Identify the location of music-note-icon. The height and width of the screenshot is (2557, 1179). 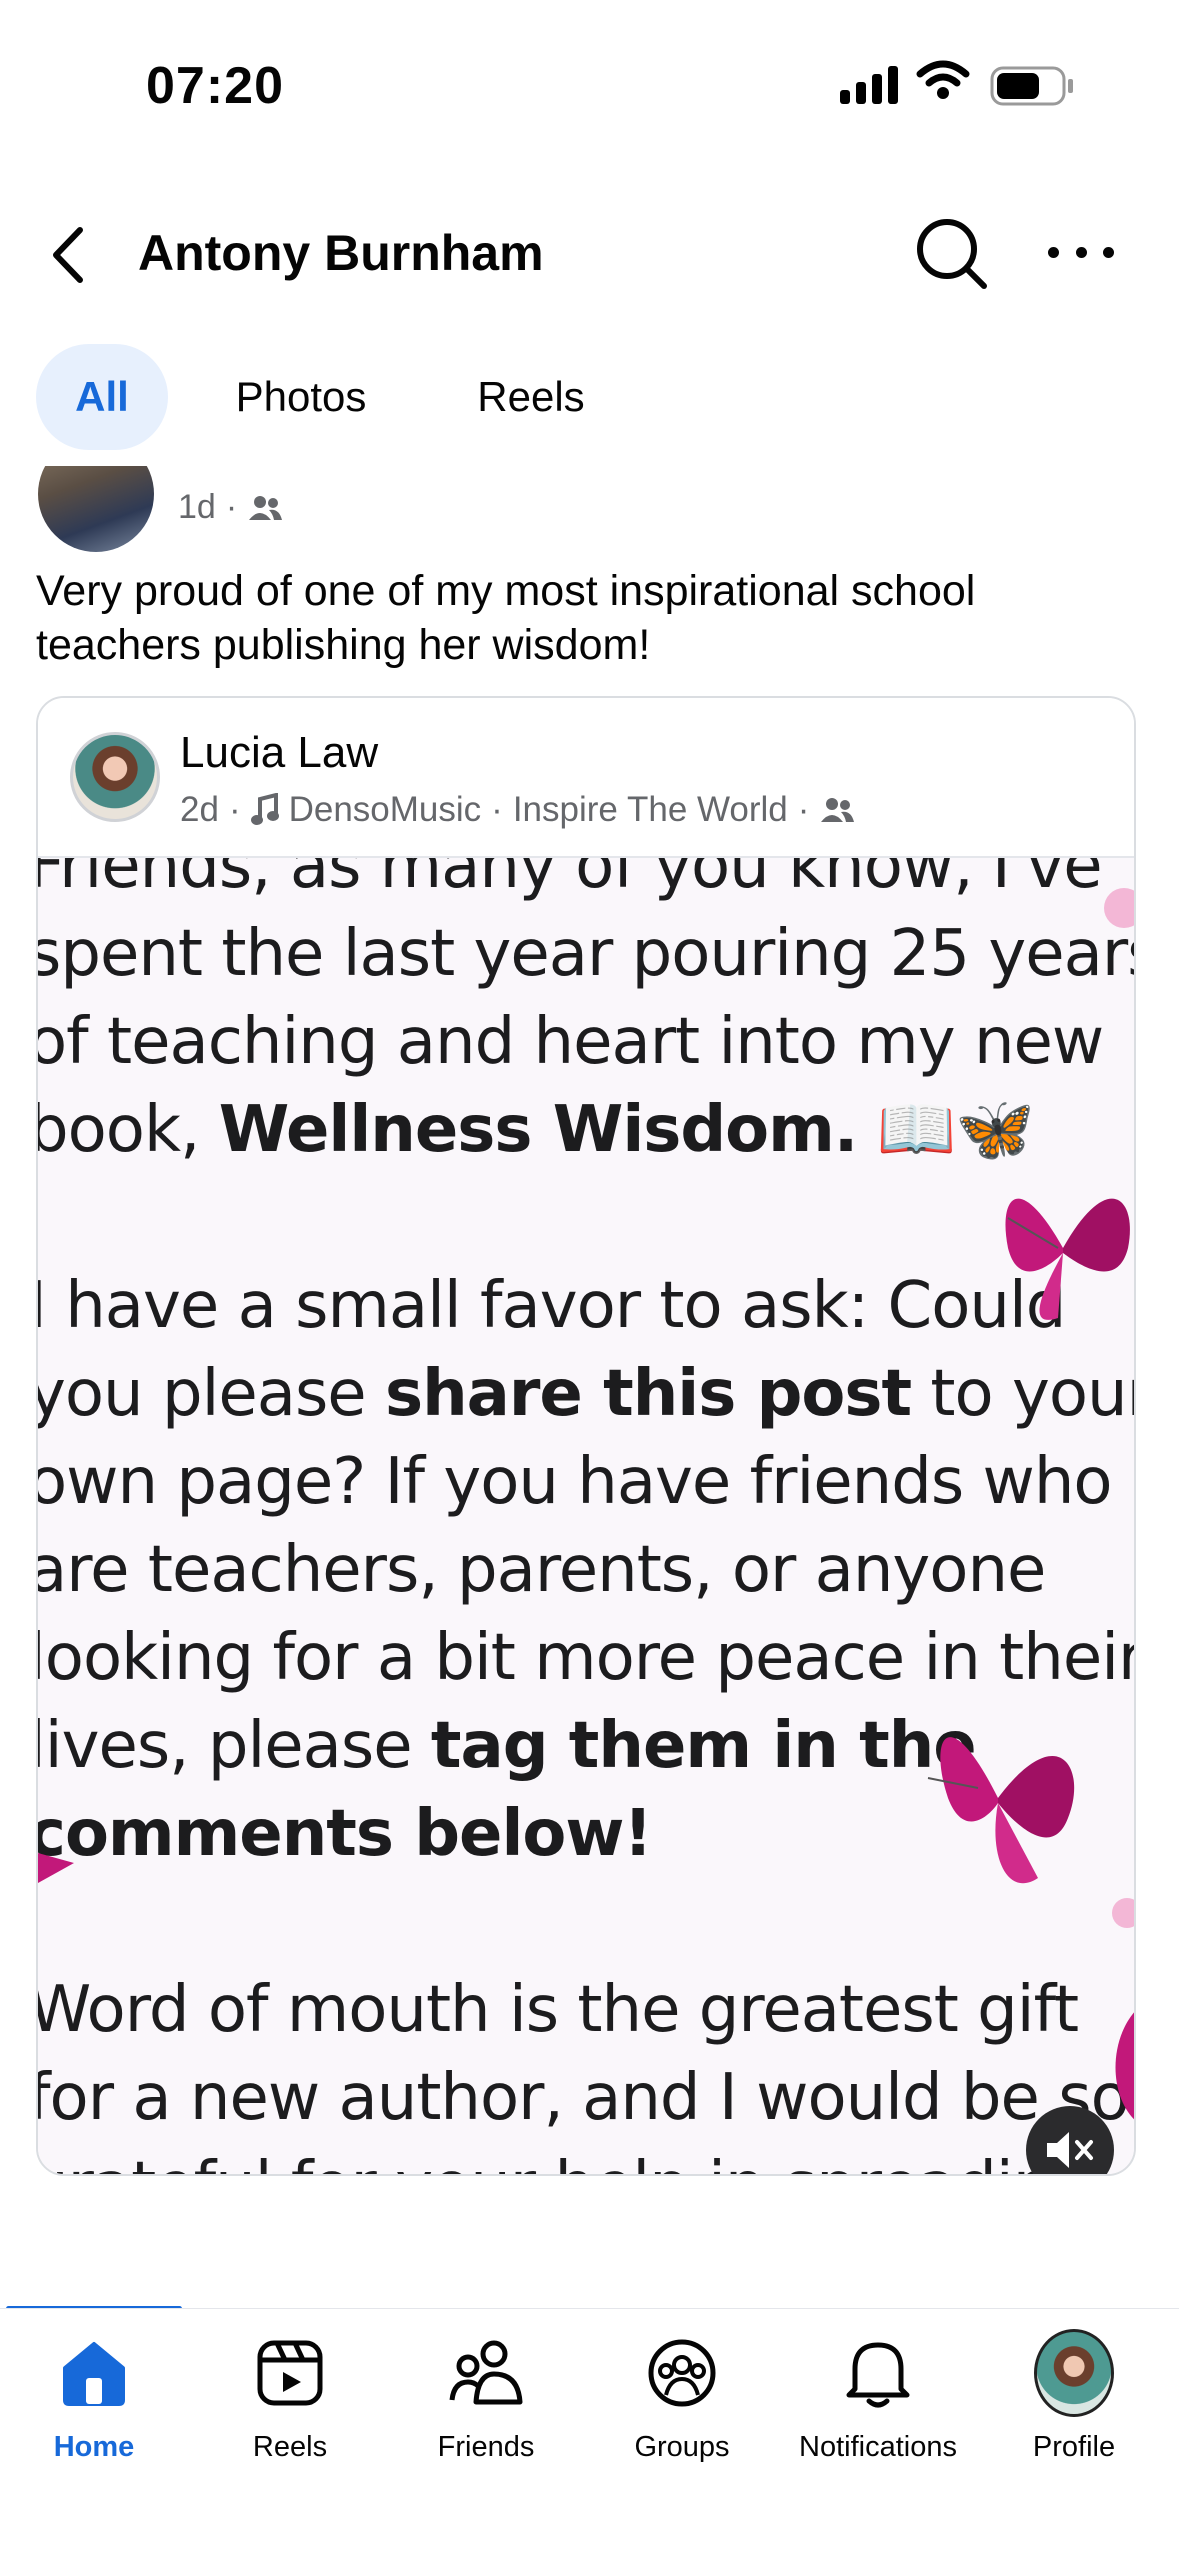
(264, 809).